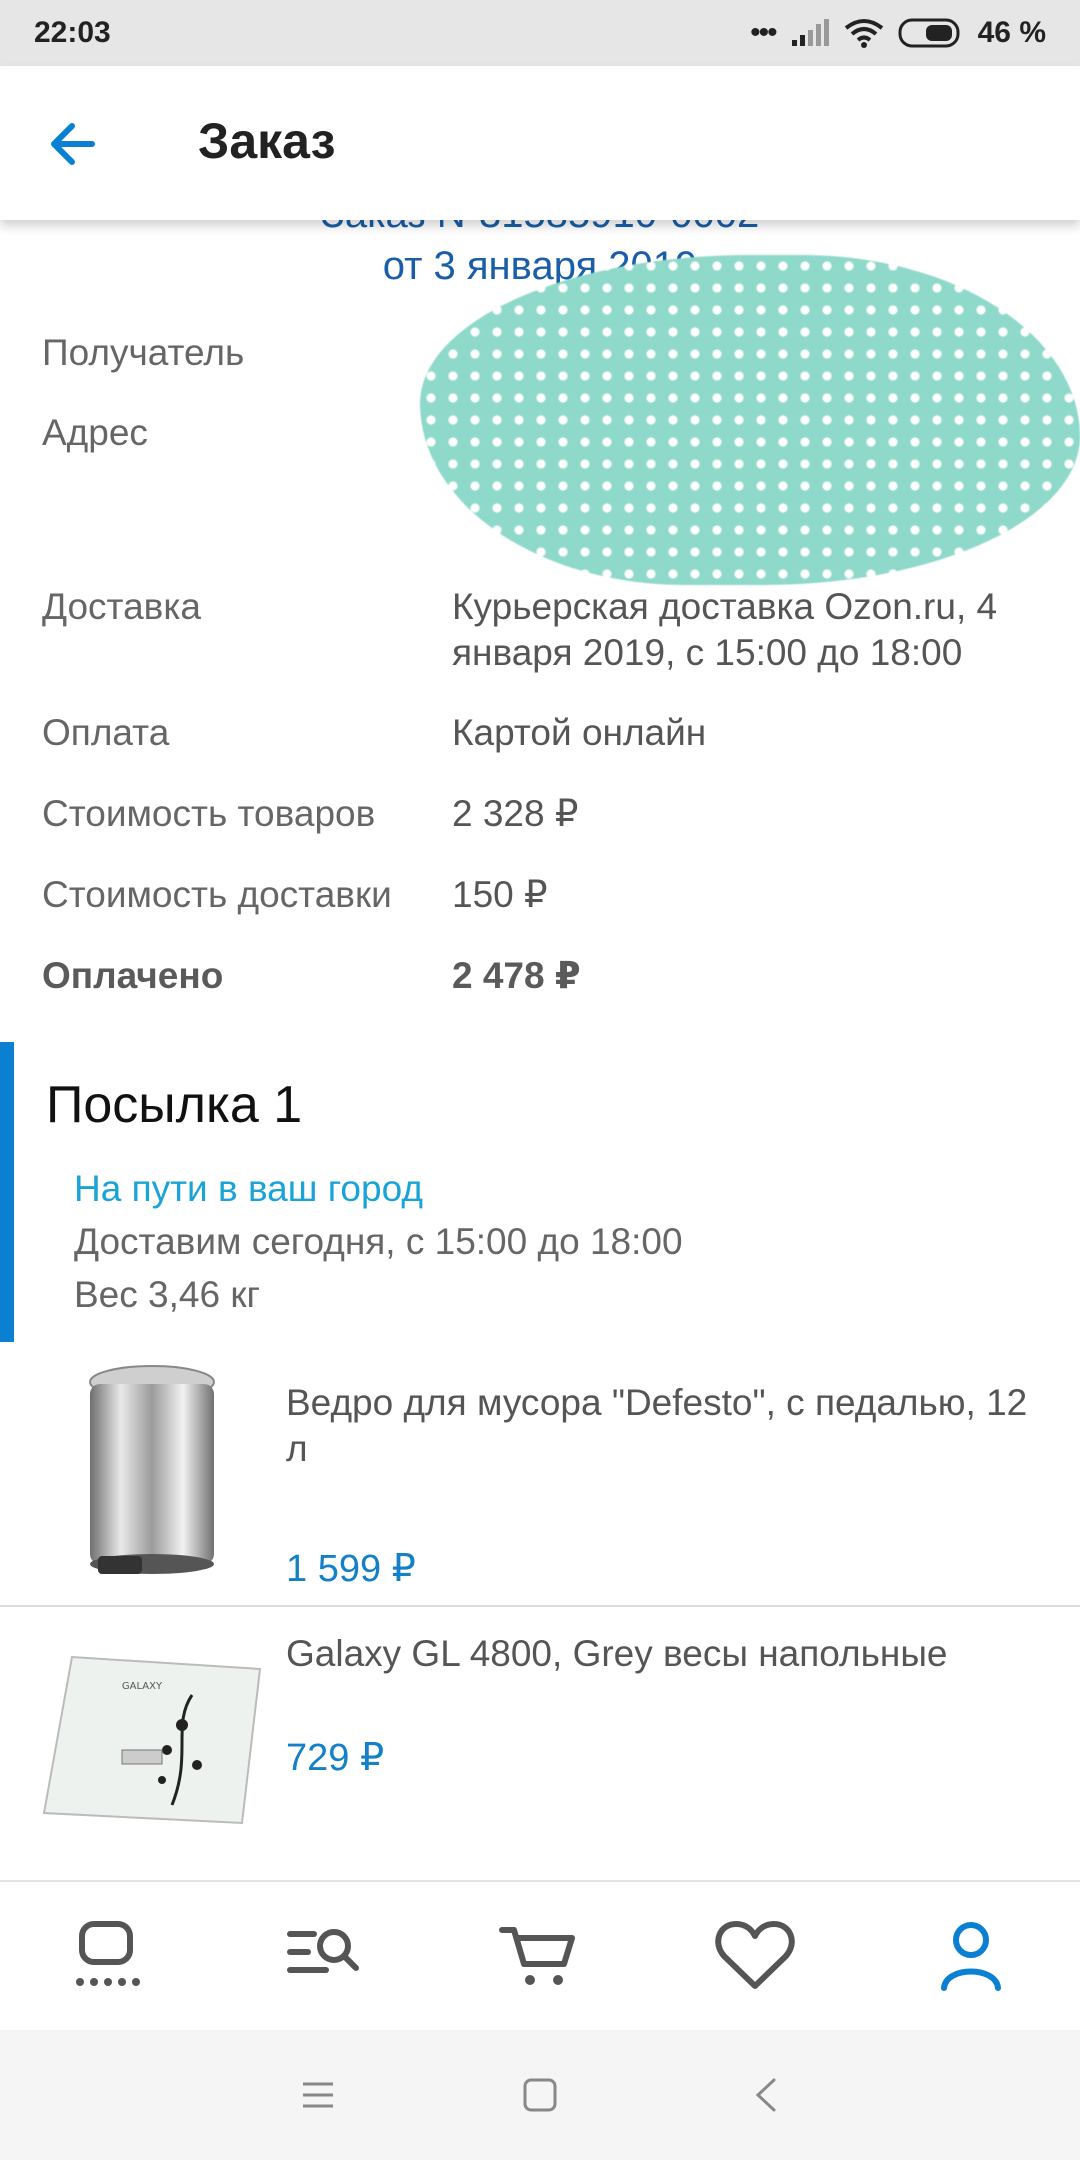 This screenshot has width=1080, height=2160. Describe the element at coordinates (174, 1105) in the screenshot. I see `parcel-title: Посылка 1` at that location.